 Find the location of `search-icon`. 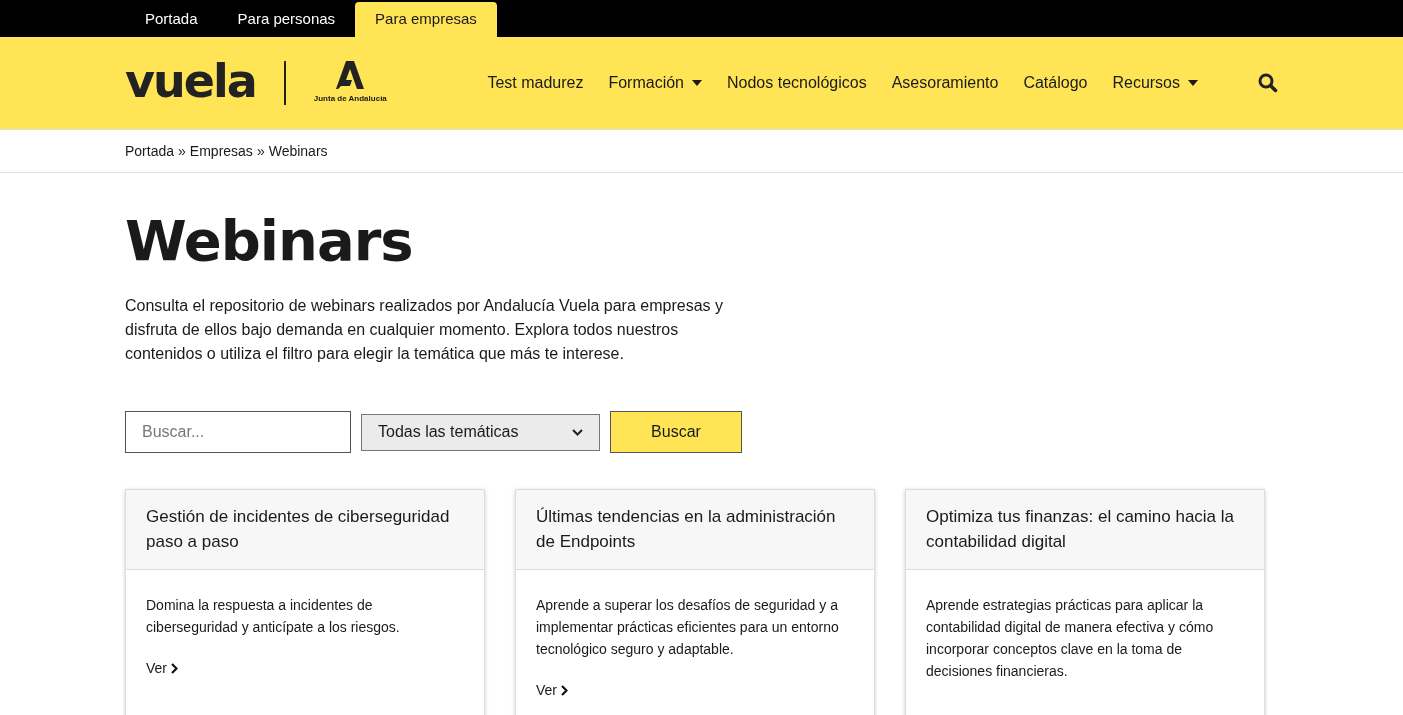

search-icon is located at coordinates (1268, 83).